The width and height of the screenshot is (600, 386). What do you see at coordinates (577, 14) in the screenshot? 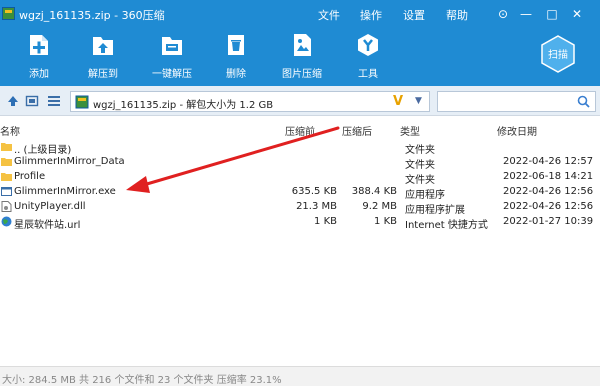
I see `close-button: ✕` at bounding box center [577, 14].